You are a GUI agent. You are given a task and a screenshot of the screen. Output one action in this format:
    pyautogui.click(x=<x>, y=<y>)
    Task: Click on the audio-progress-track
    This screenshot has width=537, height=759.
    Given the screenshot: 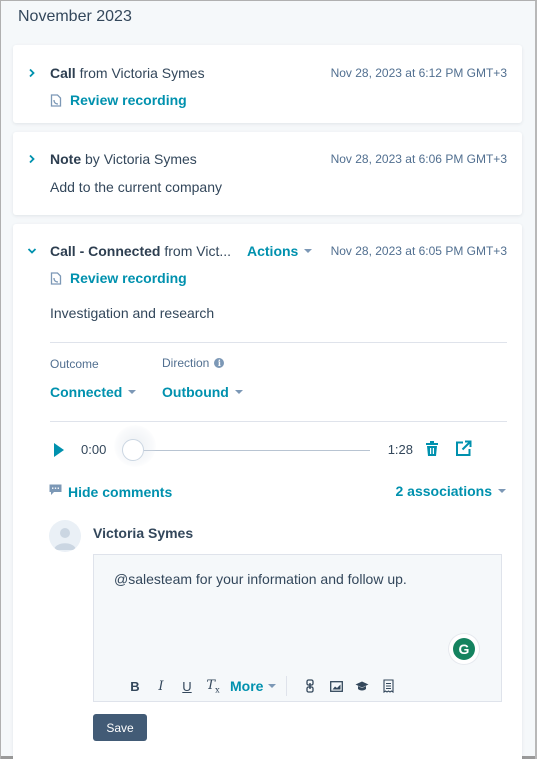 What is the action you would take?
    pyautogui.click(x=250, y=450)
    